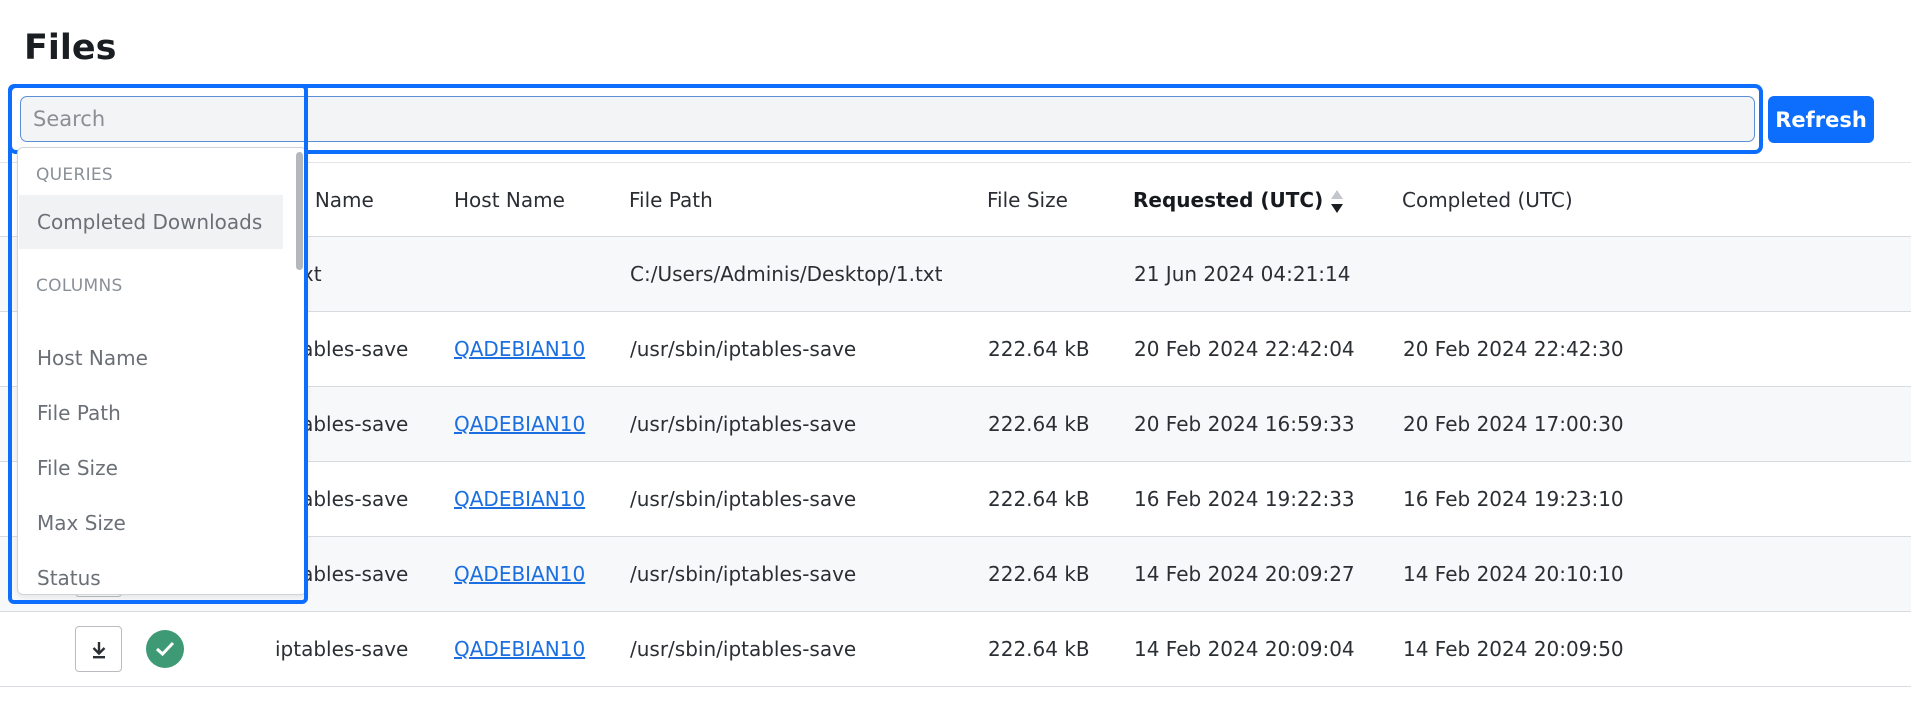 The height and width of the screenshot is (719, 1911). What do you see at coordinates (1338, 202) in the screenshot?
I see `sort-descending-icon` at bounding box center [1338, 202].